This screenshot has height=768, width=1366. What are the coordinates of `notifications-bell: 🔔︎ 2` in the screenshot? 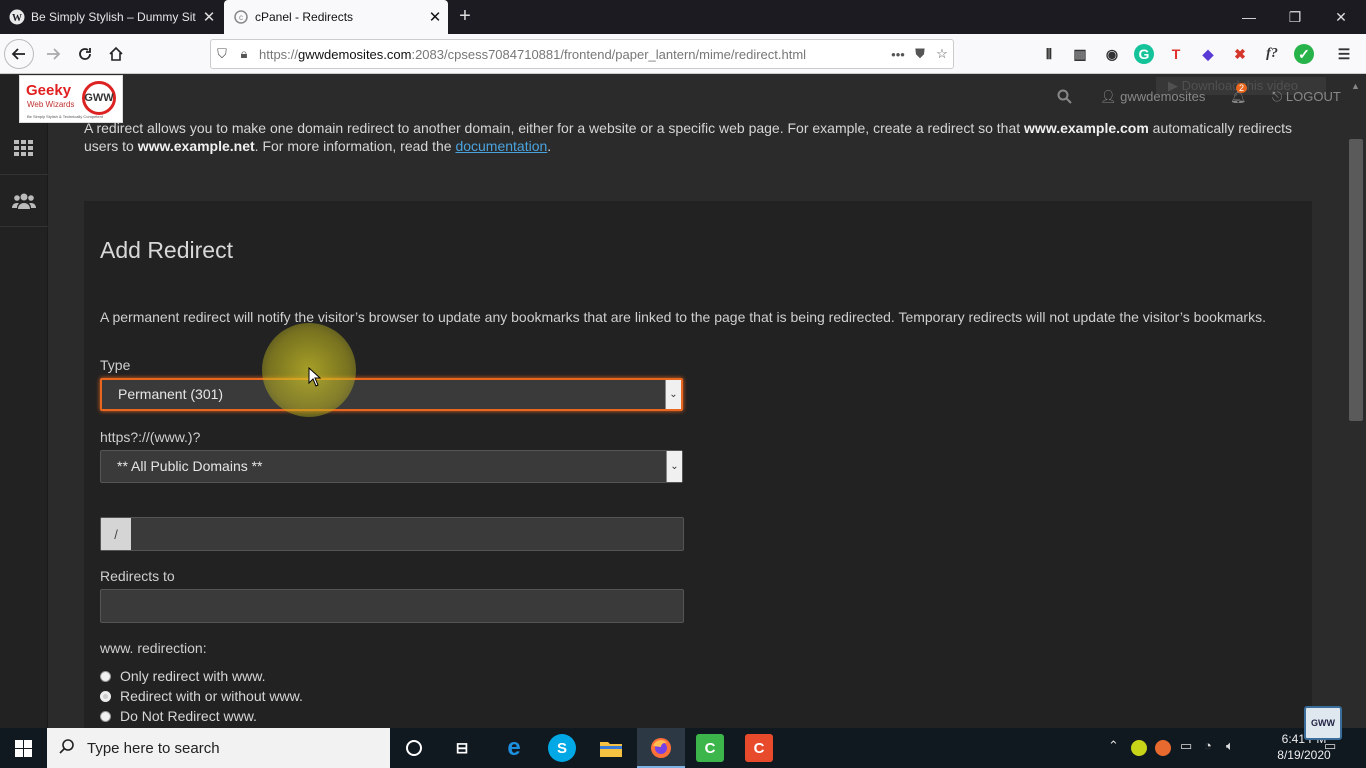 It's located at (1239, 94).